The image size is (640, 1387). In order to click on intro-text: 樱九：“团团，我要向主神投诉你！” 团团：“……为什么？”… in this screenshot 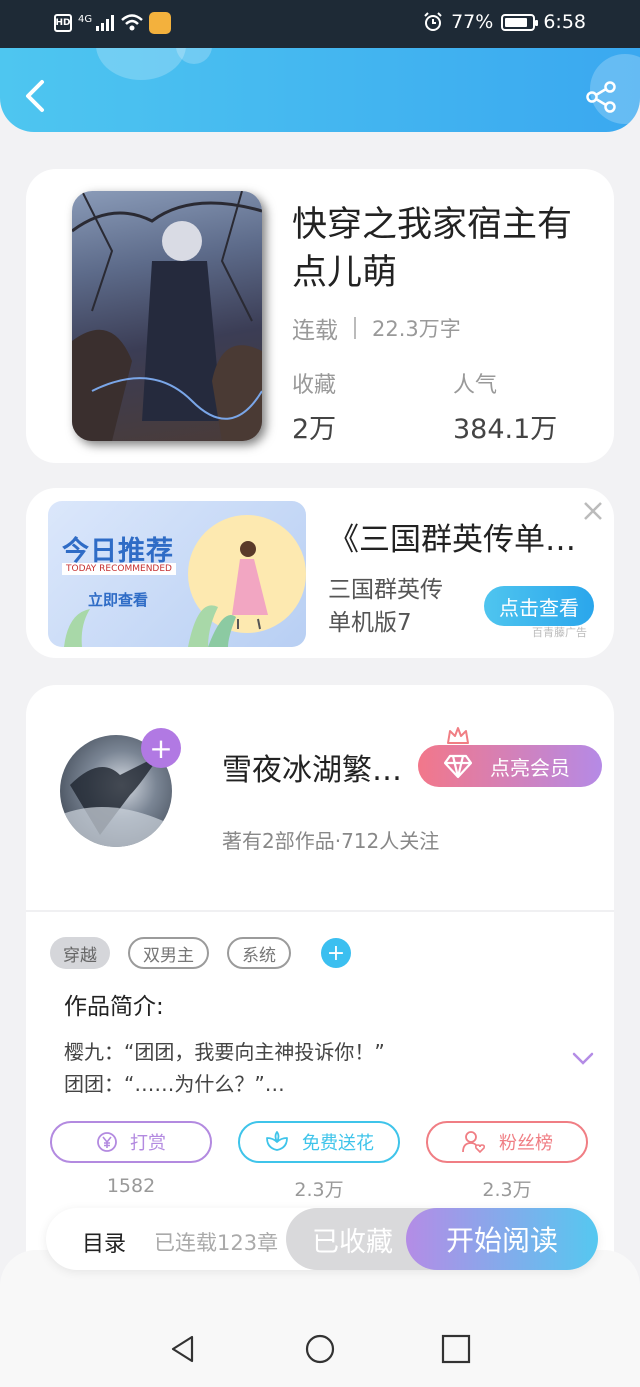, I will do `click(224, 1068)`.